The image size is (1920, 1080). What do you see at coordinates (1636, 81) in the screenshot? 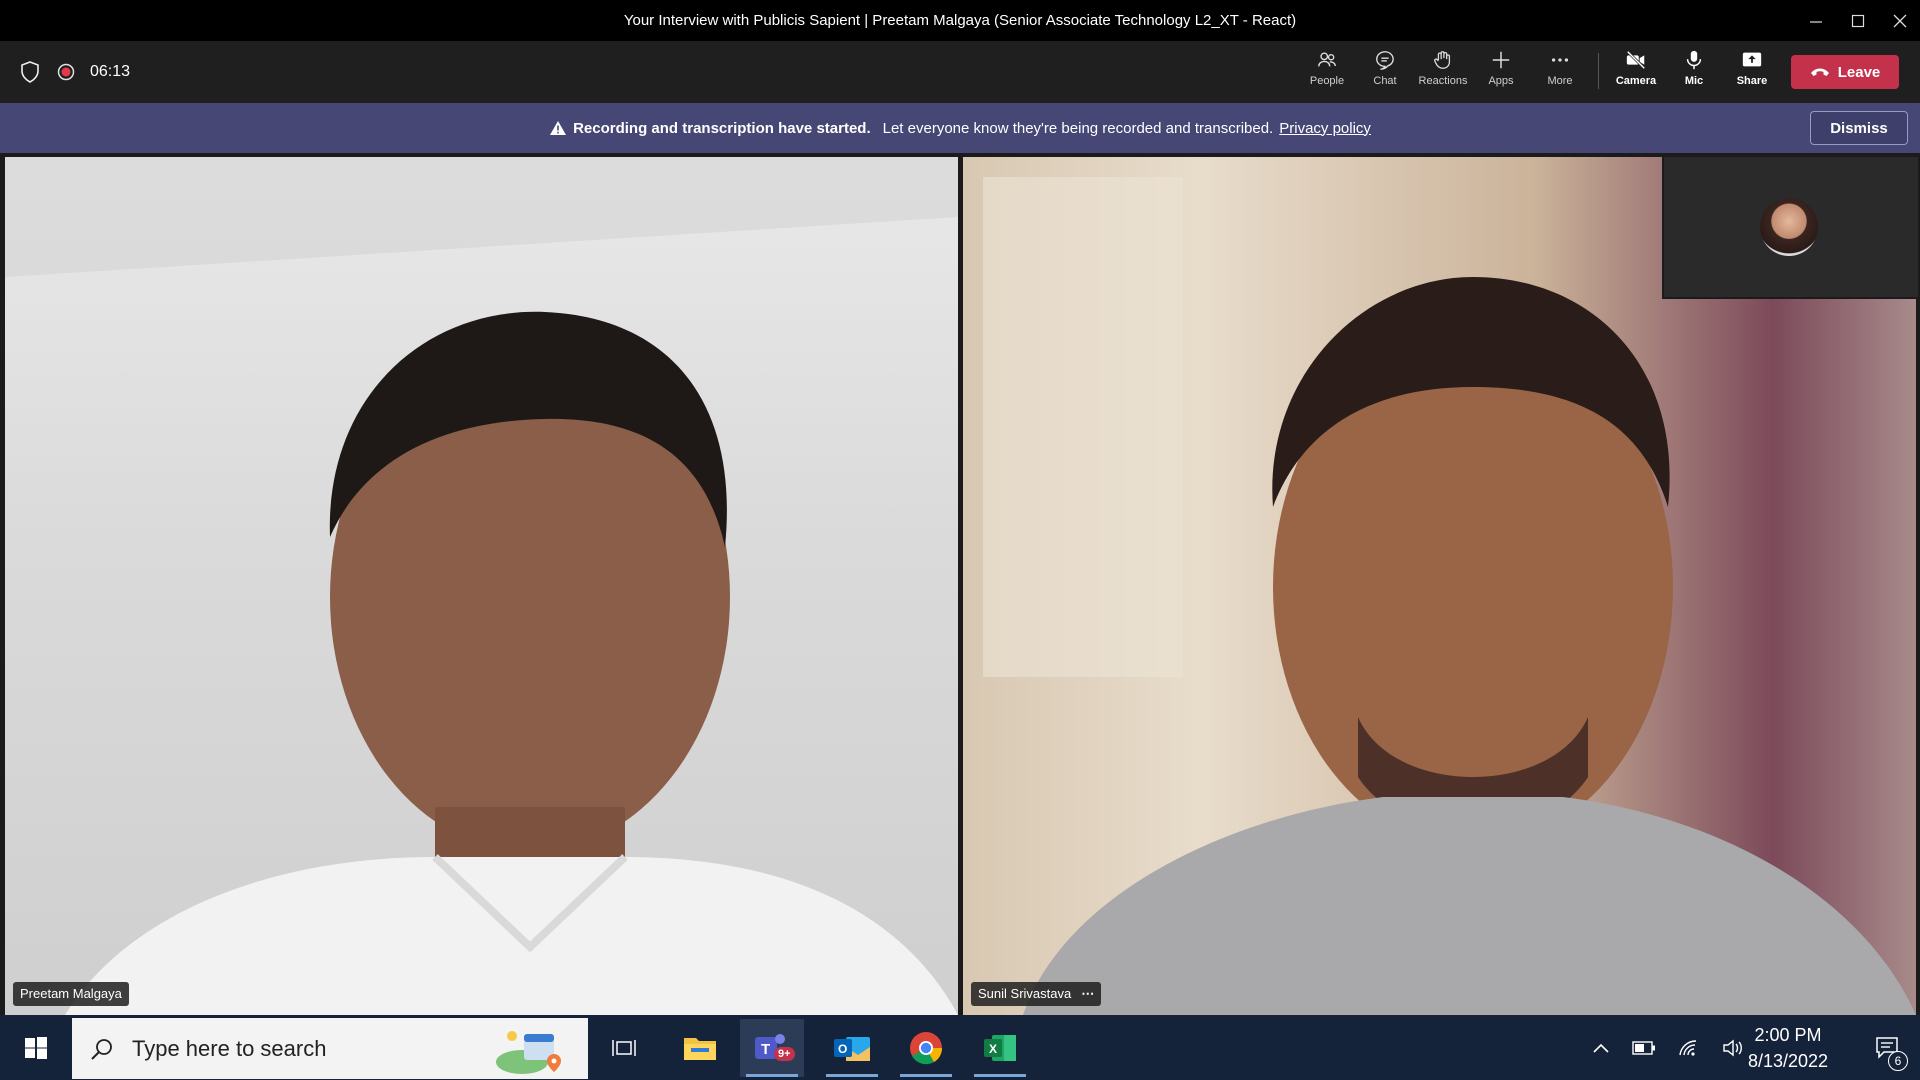
I see `camera-label: Camera` at bounding box center [1636, 81].